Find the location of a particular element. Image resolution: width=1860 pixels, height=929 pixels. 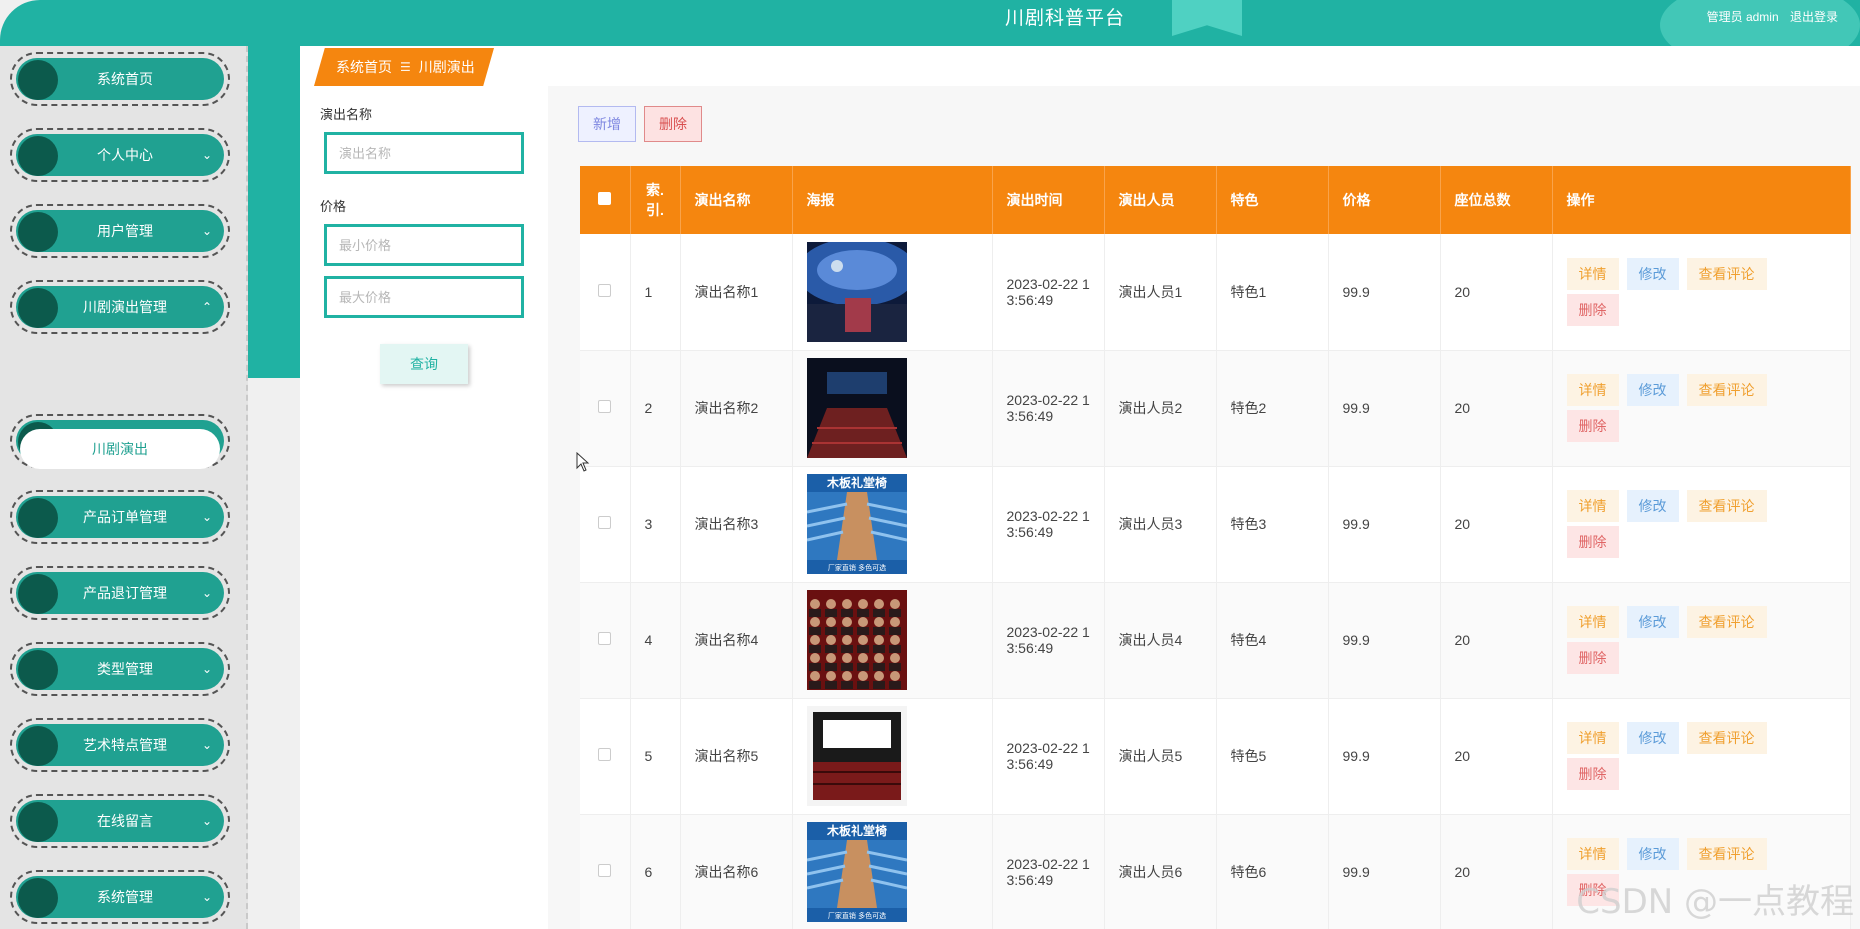

cell-name: 演出名称2 is located at coordinates (736, 408).